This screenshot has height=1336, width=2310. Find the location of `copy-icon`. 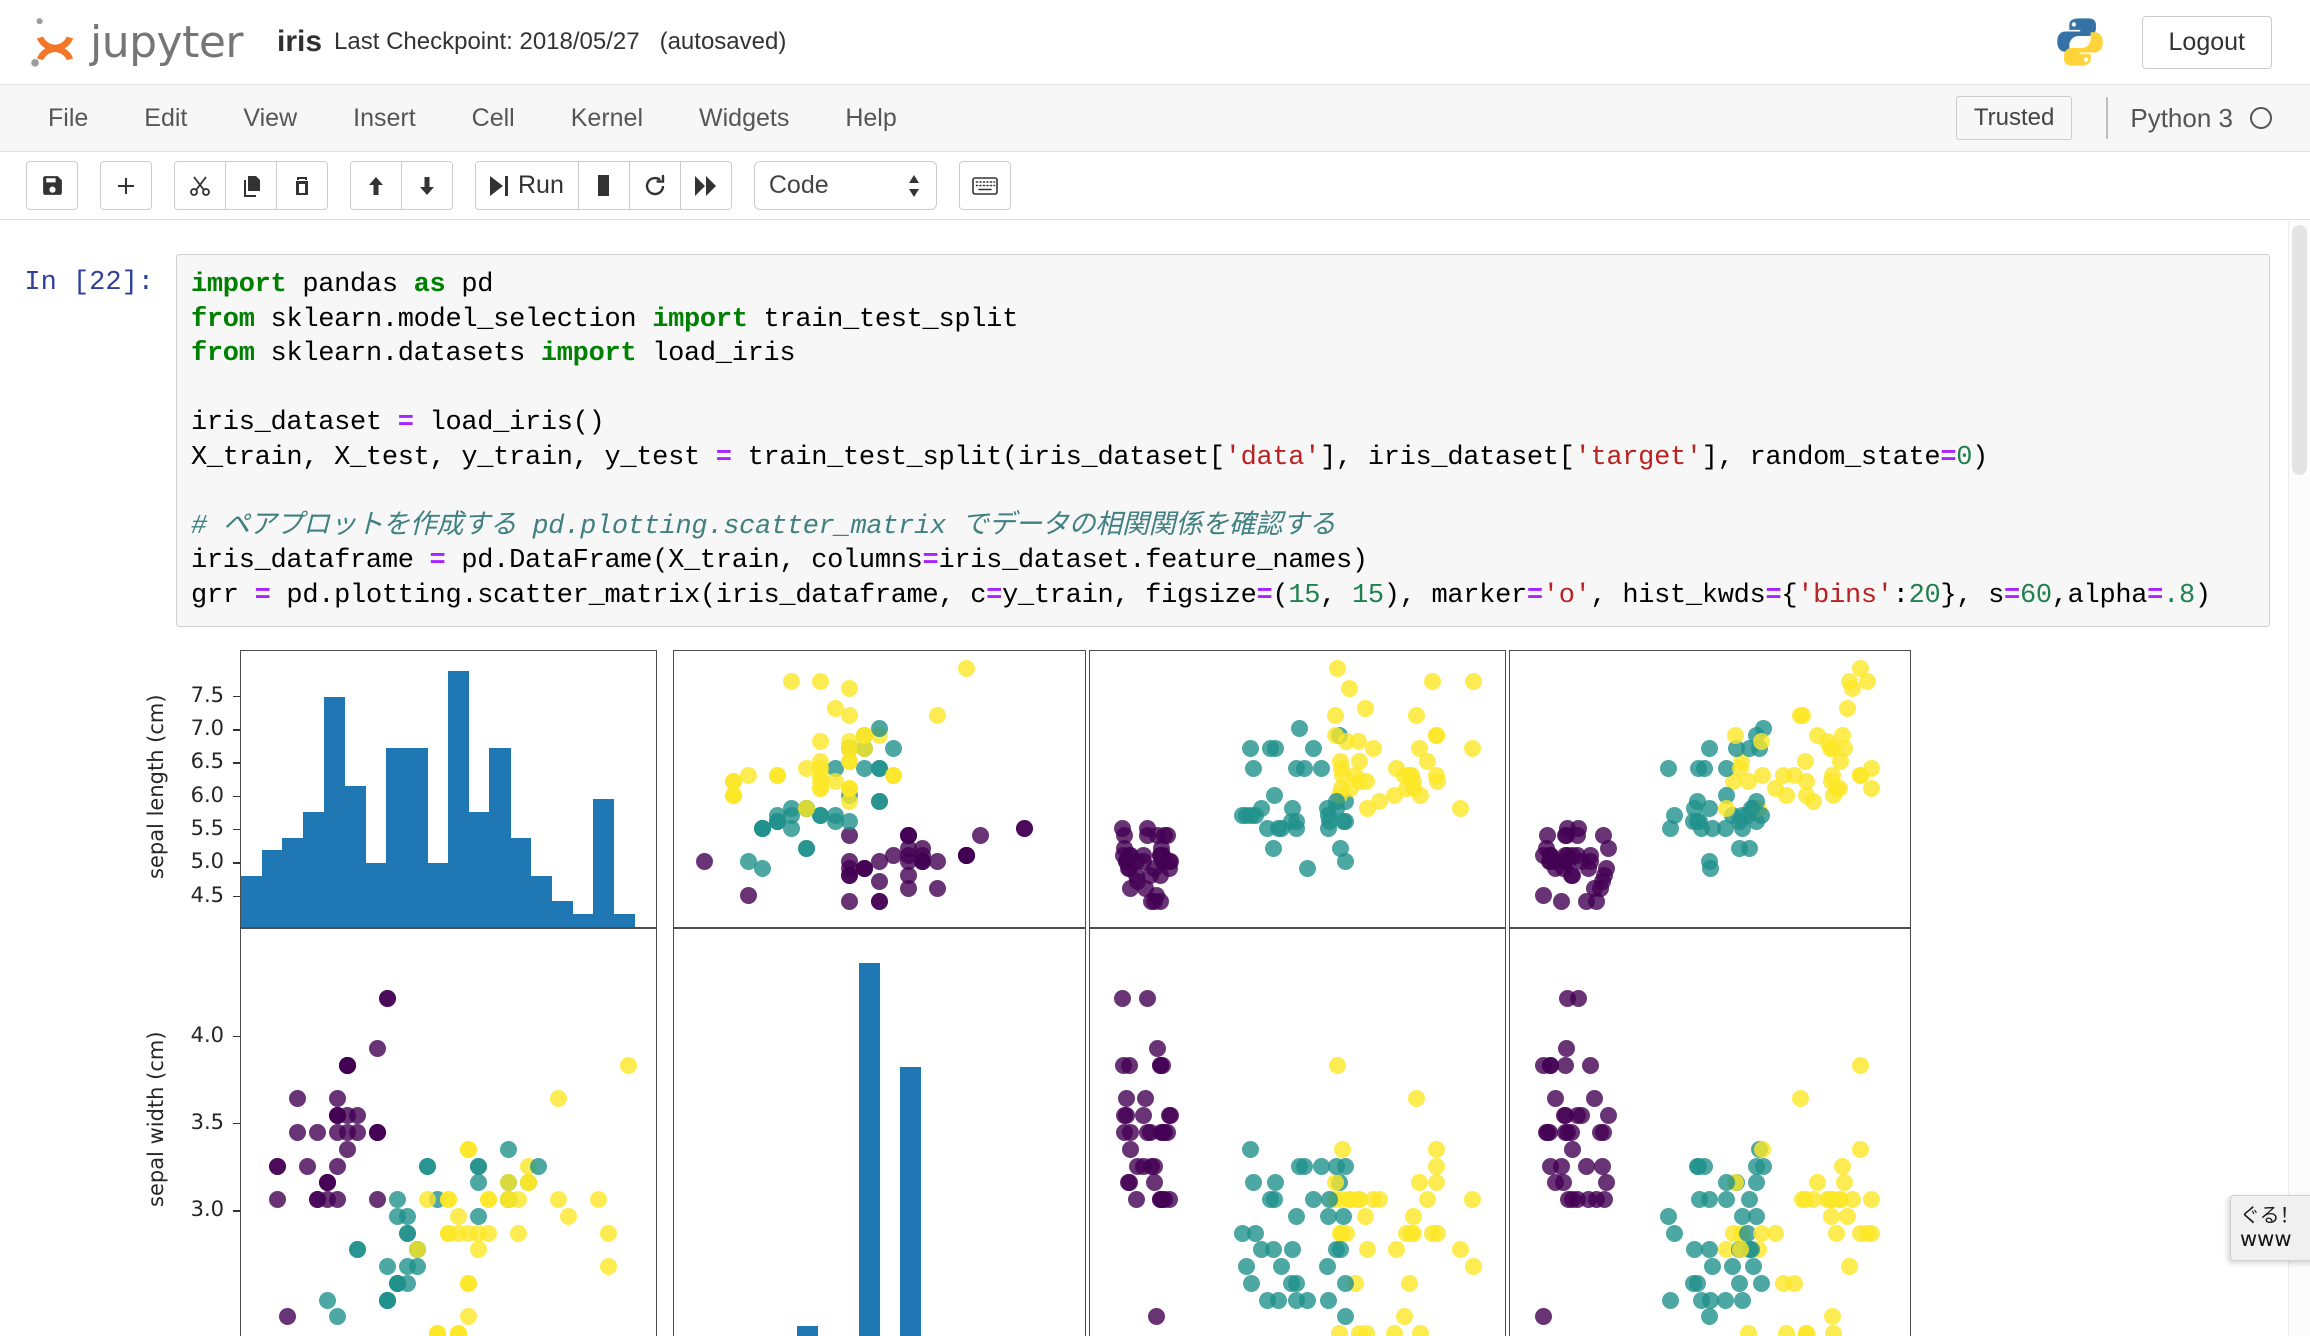

copy-icon is located at coordinates (251, 185).